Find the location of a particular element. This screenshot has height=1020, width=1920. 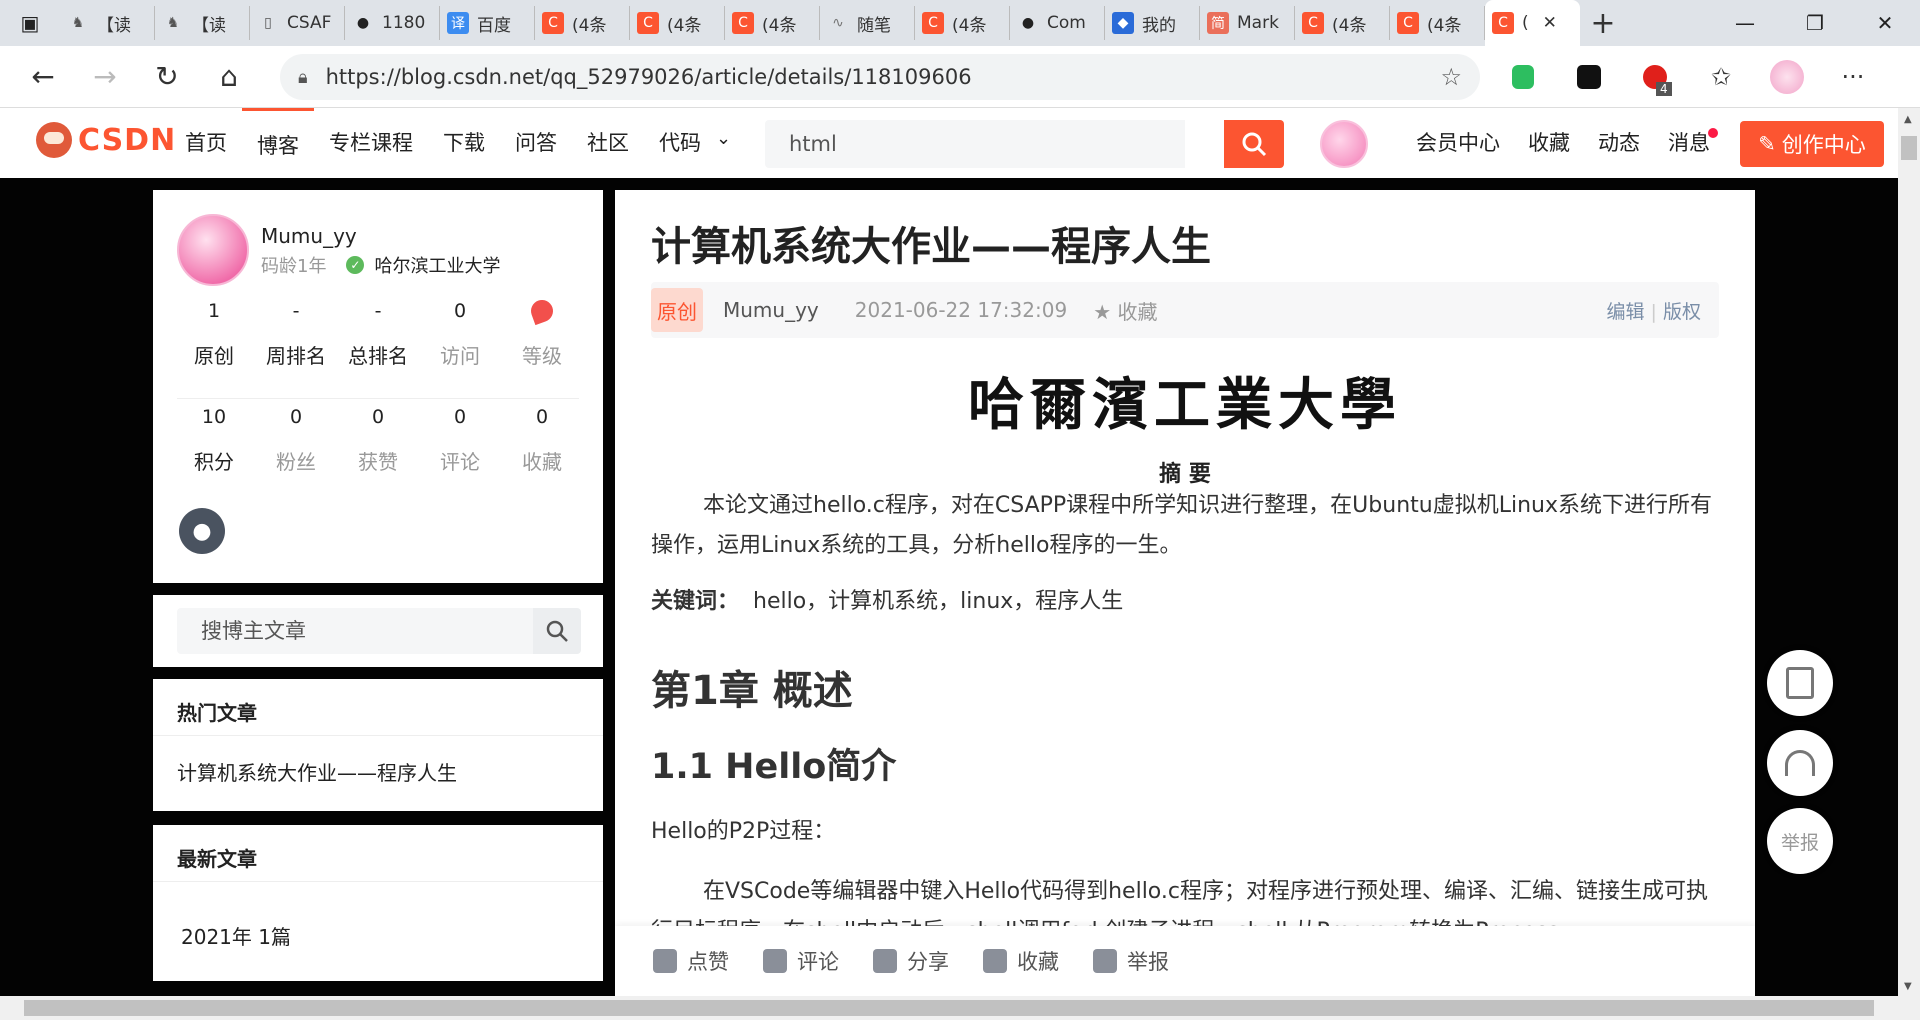

like-icon is located at coordinates (665, 961).